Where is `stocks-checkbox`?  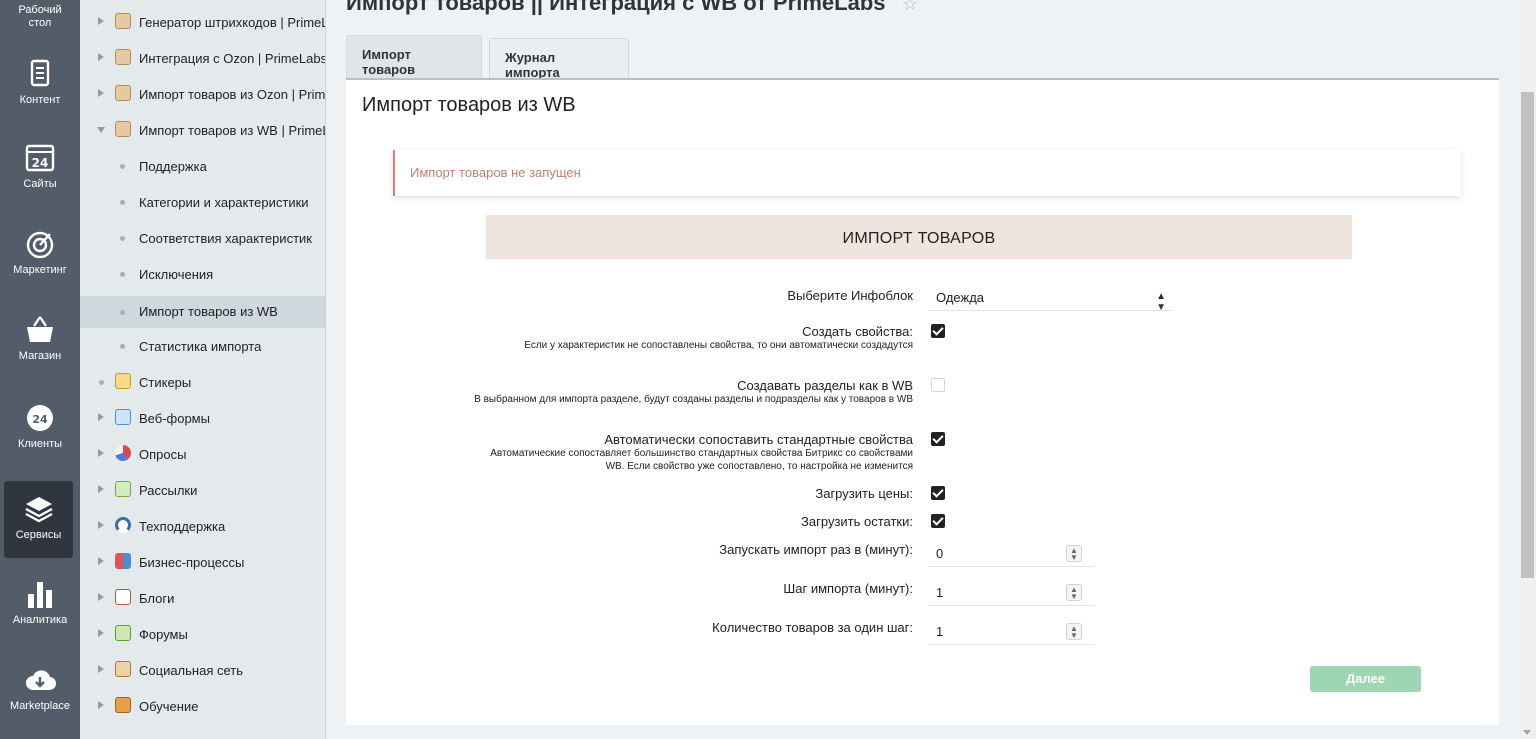 stocks-checkbox is located at coordinates (938, 521).